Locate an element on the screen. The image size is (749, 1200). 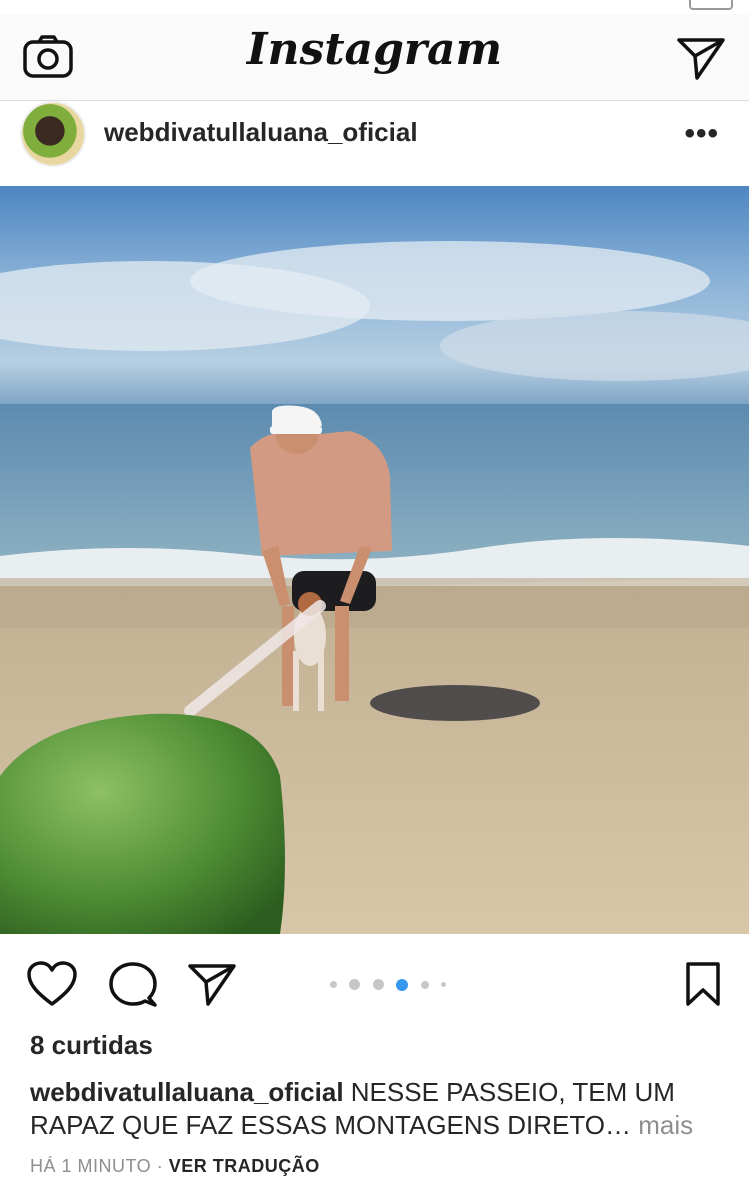
avatar is located at coordinates (53, 134).